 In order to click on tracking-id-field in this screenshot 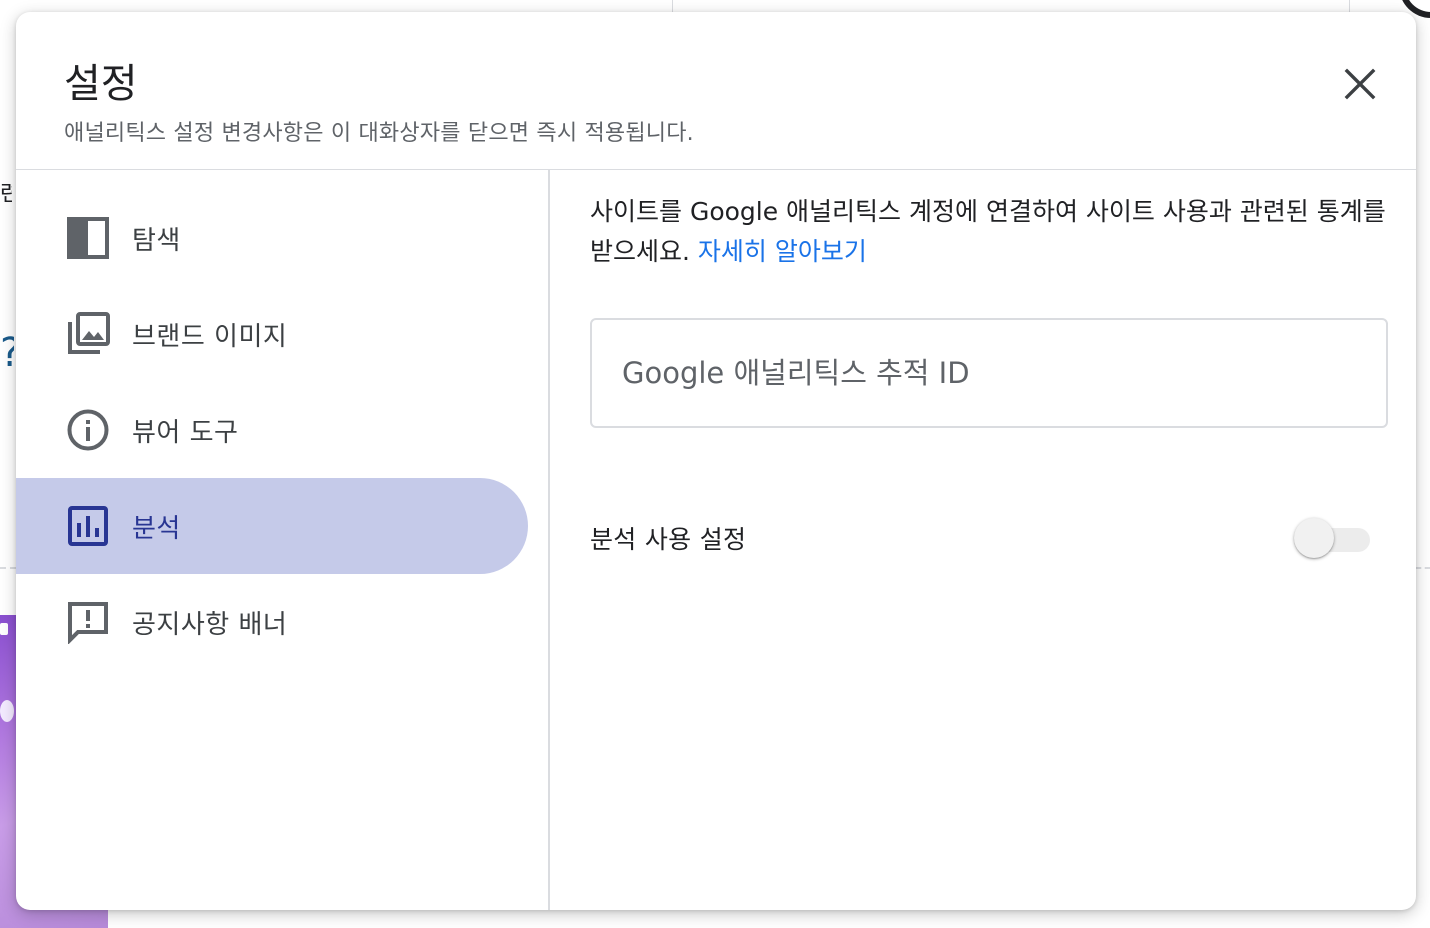, I will do `click(989, 373)`.